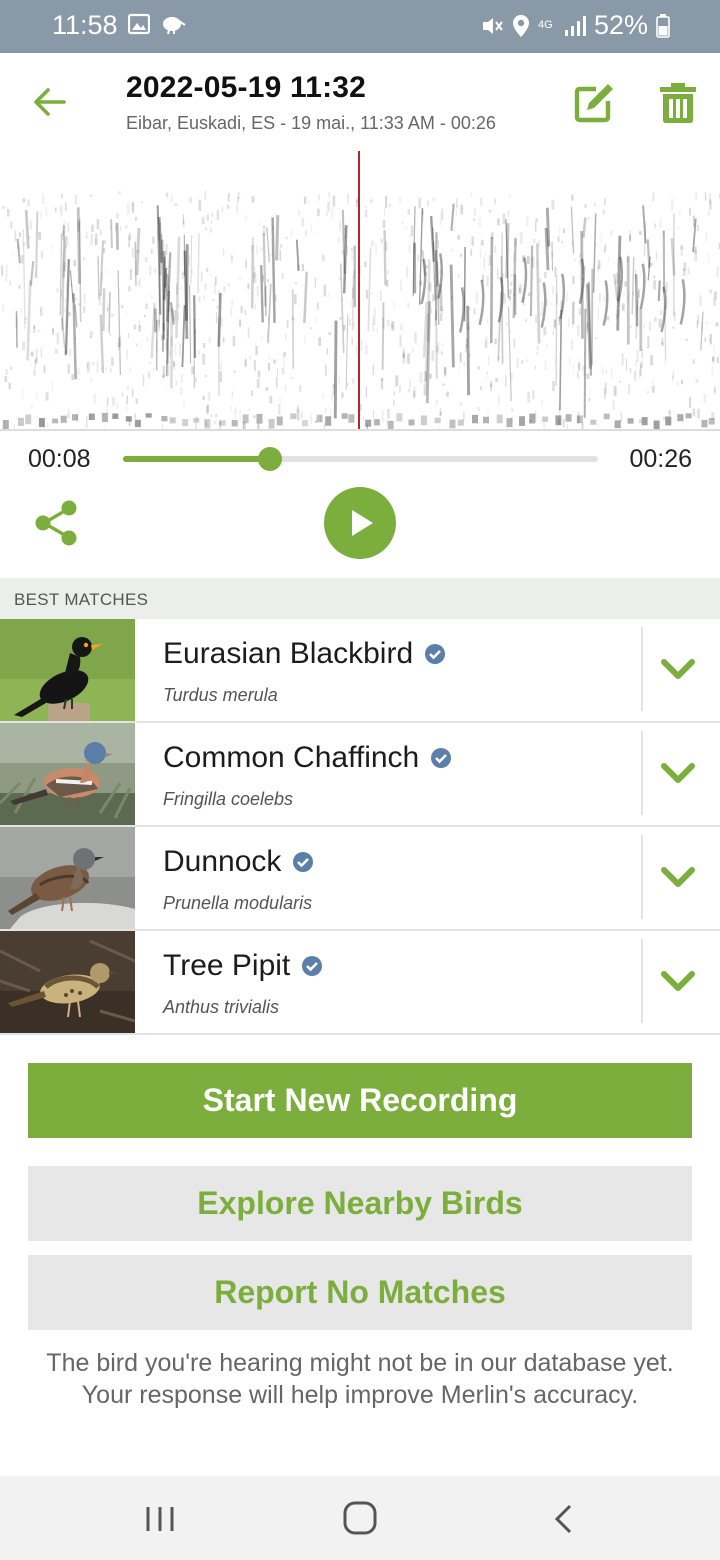  I want to click on bird-photo-chaffinch, so click(67, 774).